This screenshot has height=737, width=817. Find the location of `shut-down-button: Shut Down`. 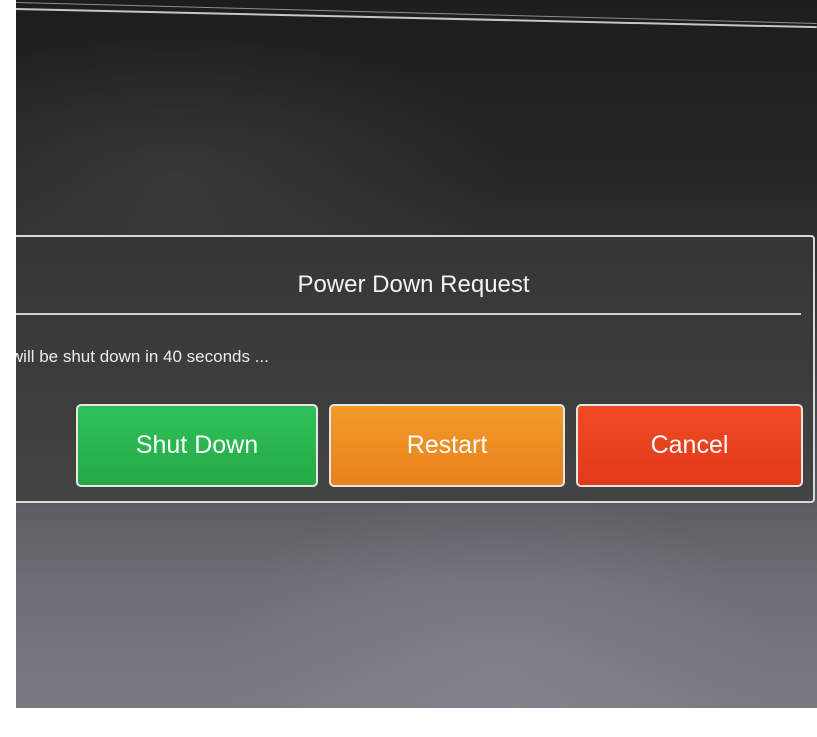

shut-down-button: Shut Down is located at coordinates (197, 445).